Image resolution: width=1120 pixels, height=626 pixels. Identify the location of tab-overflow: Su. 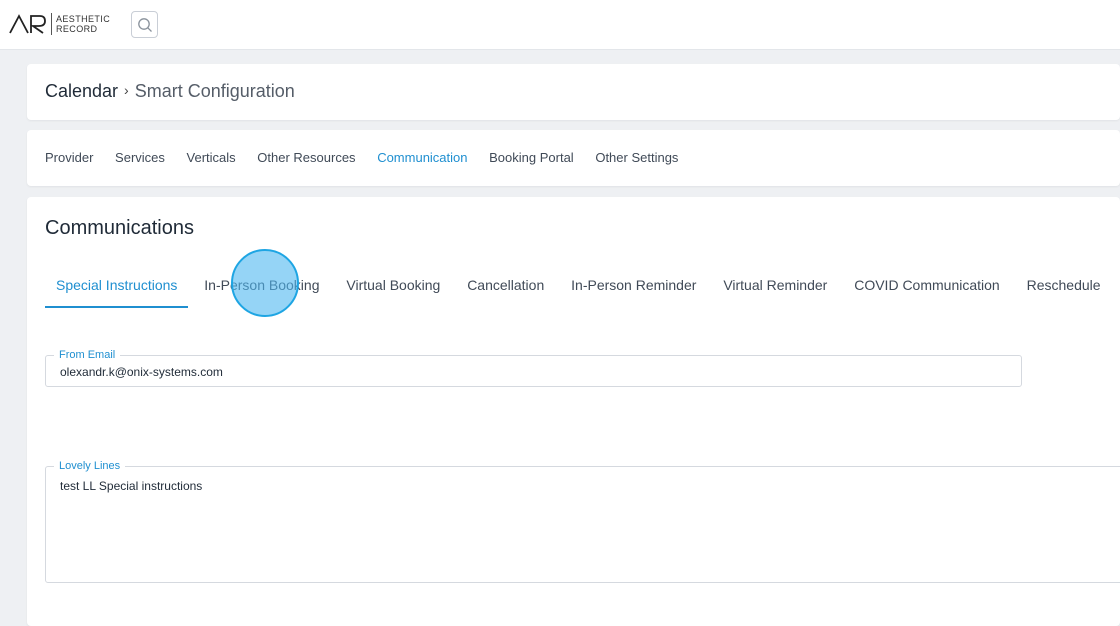
(1118, 292).